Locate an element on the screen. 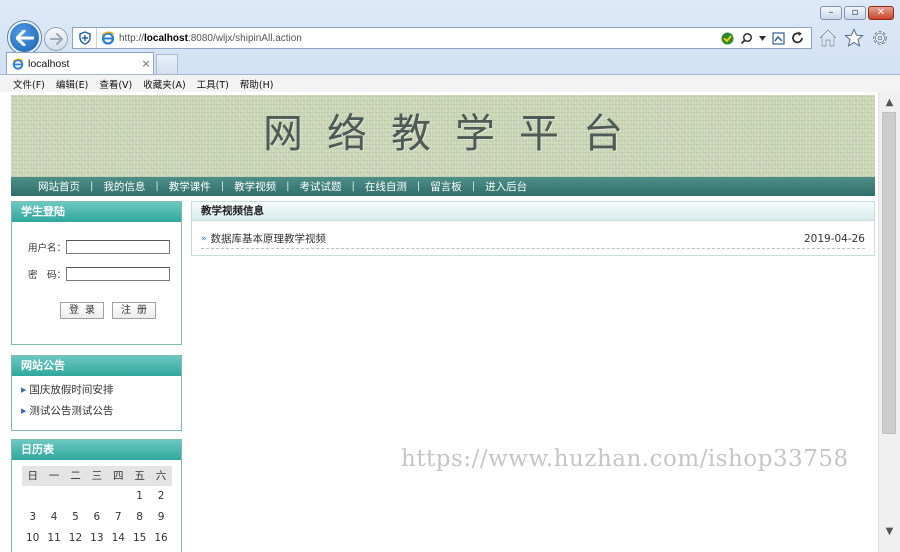 Image resolution: width=900 pixels, height=552 pixels. minimize-icon: – is located at coordinates (831, 12).